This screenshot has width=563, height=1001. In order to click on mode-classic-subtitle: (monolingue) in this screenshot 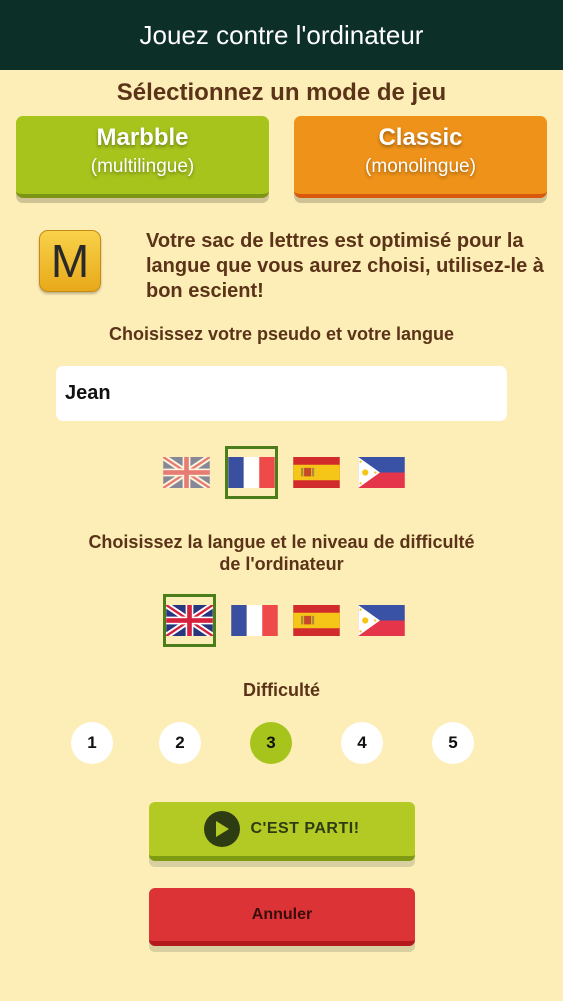, I will do `click(420, 166)`.